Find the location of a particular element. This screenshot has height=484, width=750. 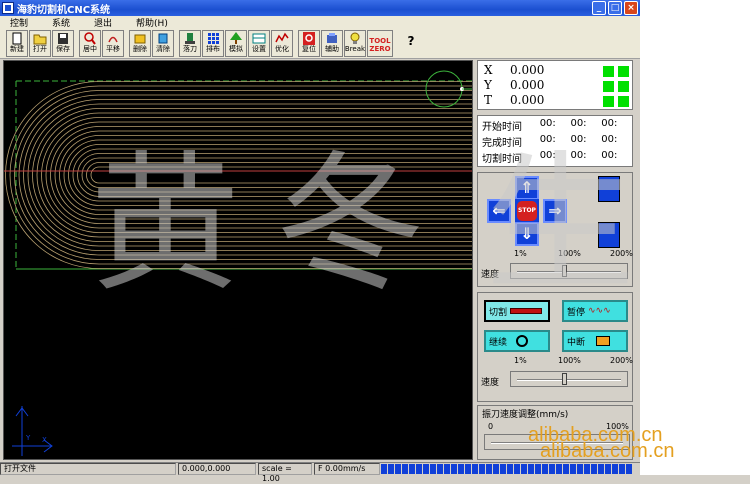

power-icon is located at coordinates (522, 341).